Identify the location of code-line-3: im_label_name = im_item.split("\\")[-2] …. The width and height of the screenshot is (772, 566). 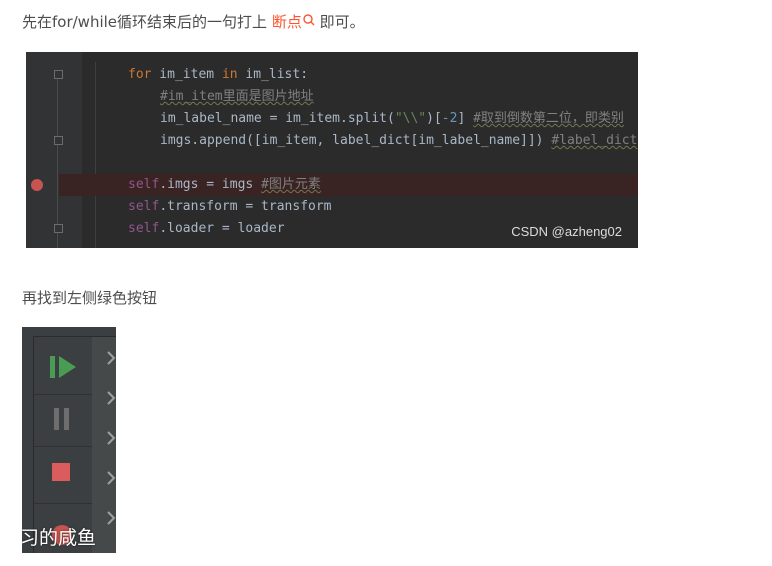
(392, 118).